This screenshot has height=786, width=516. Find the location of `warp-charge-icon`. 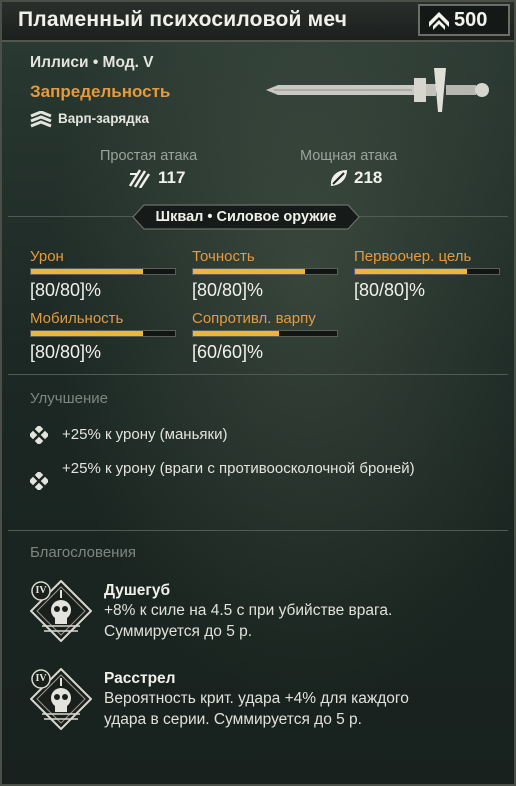

warp-charge-icon is located at coordinates (41, 119).